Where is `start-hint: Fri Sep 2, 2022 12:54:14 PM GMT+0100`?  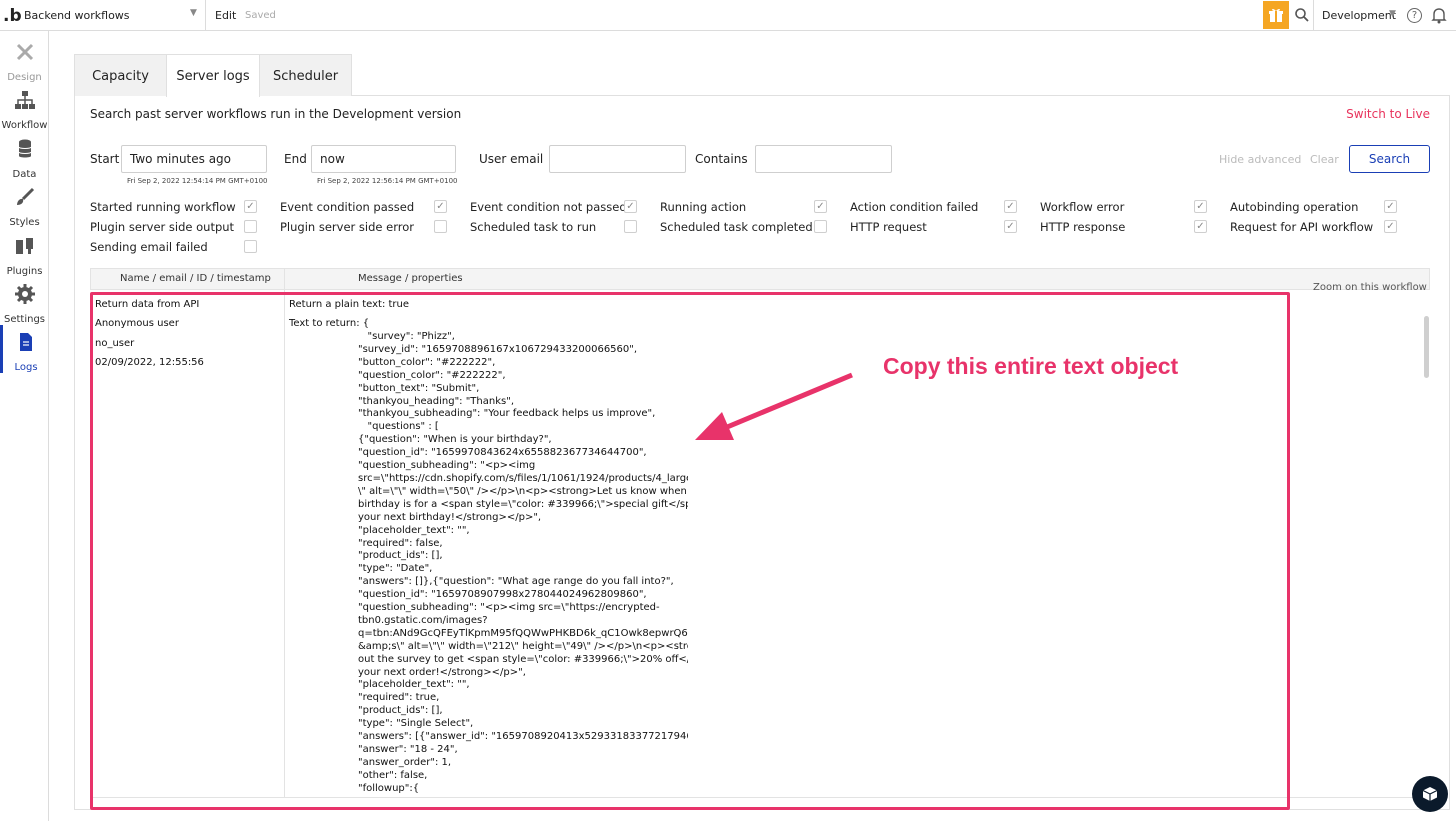 start-hint: Fri Sep 2, 2022 12:54:14 PM GMT+0100 is located at coordinates (197, 181).